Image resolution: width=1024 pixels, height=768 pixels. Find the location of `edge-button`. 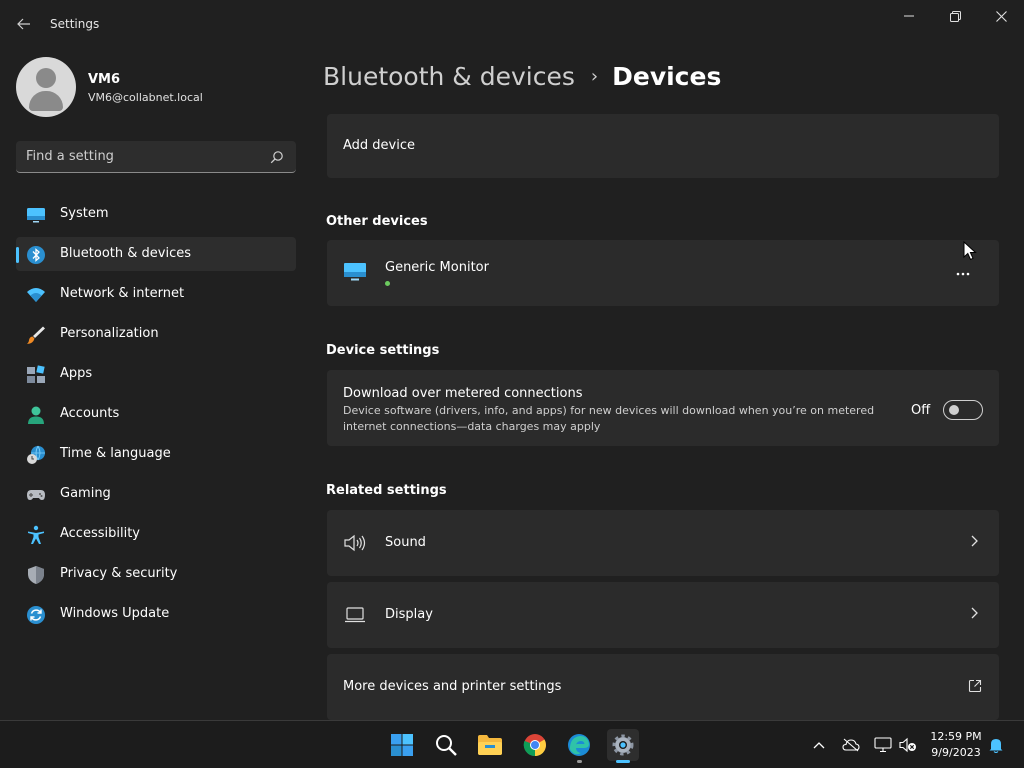

edge-button is located at coordinates (579, 746).